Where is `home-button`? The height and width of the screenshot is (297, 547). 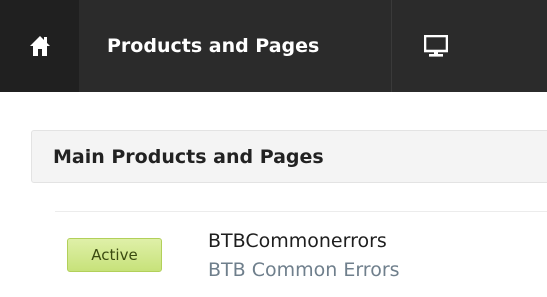
home-button is located at coordinates (39, 46).